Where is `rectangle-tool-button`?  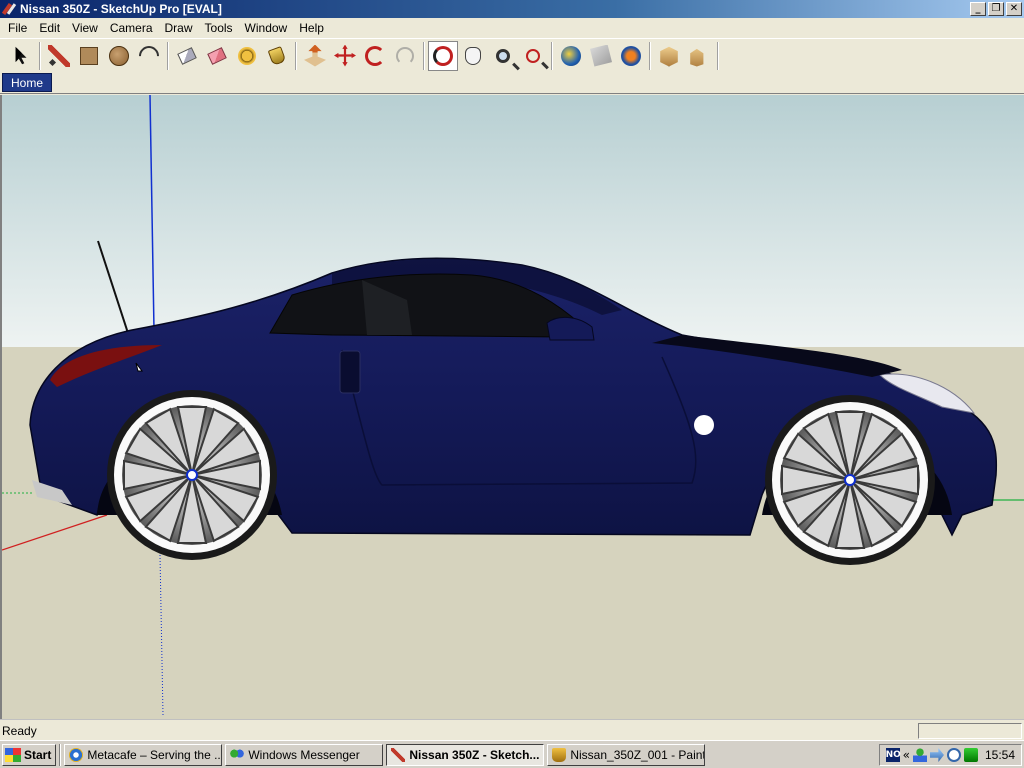 rectangle-tool-button is located at coordinates (89, 56).